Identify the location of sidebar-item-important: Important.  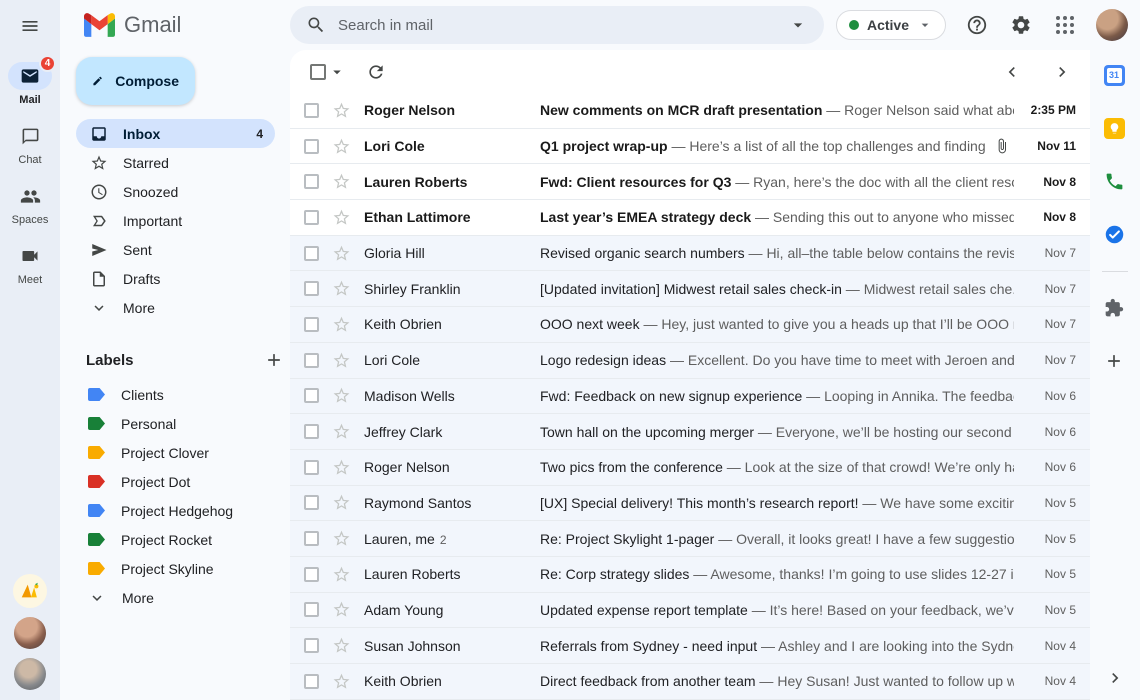
(175, 220).